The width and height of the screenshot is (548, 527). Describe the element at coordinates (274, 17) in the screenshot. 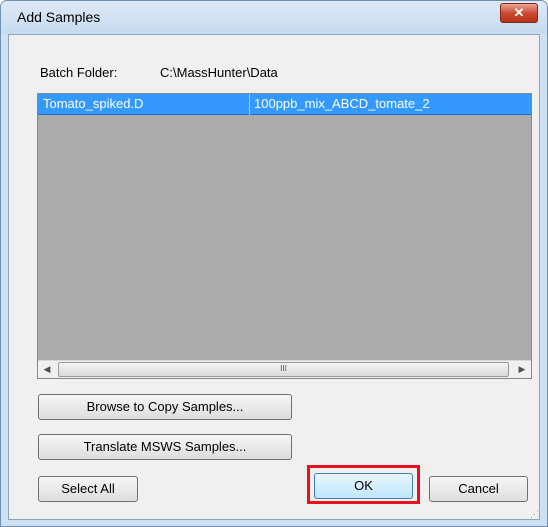

I see `title-bar: Add Samples ✕` at that location.